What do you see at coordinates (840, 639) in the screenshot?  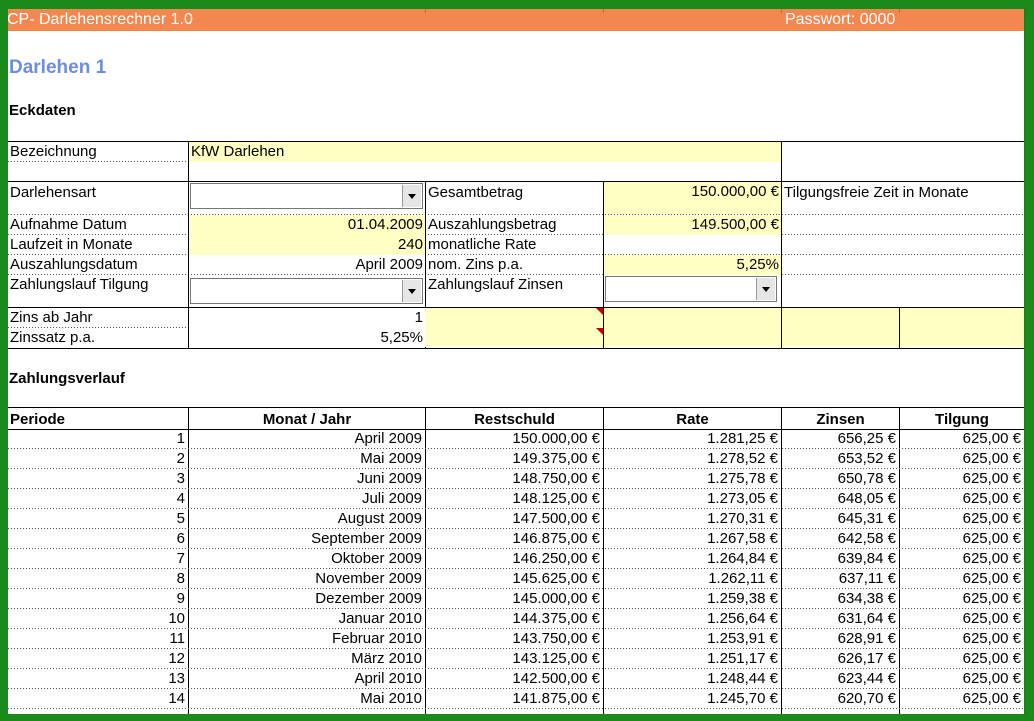 I see `zinsen-cell: 628,91 €` at bounding box center [840, 639].